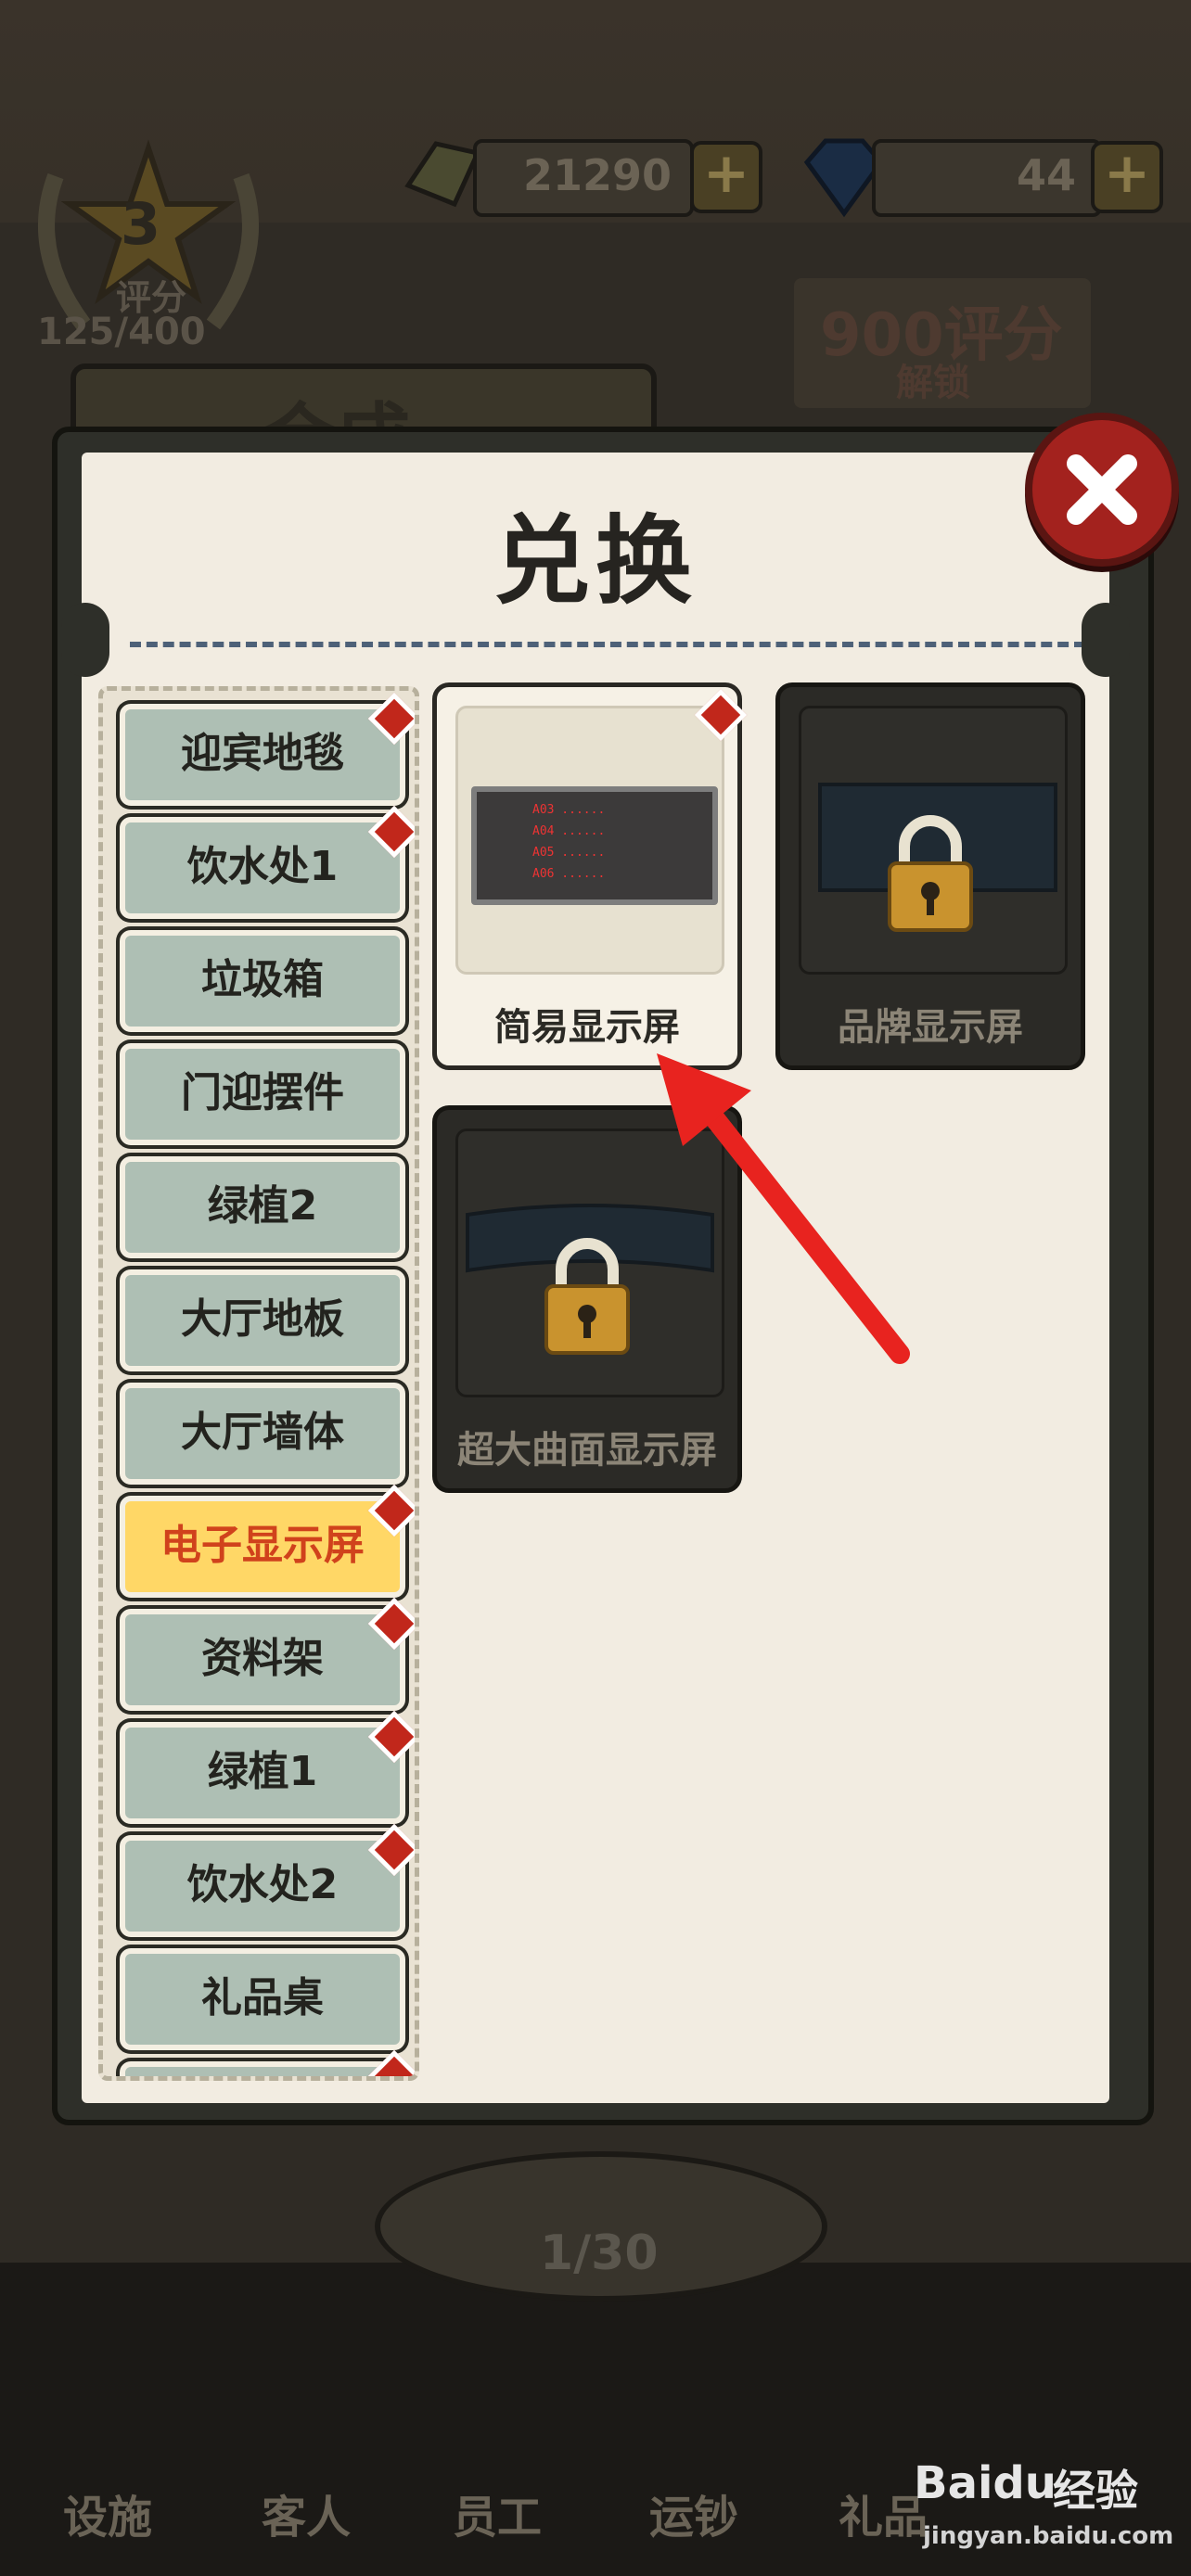 This screenshot has width=1191, height=2576. I want to click on category-item-selected: 电子显示屏, so click(262, 1547).